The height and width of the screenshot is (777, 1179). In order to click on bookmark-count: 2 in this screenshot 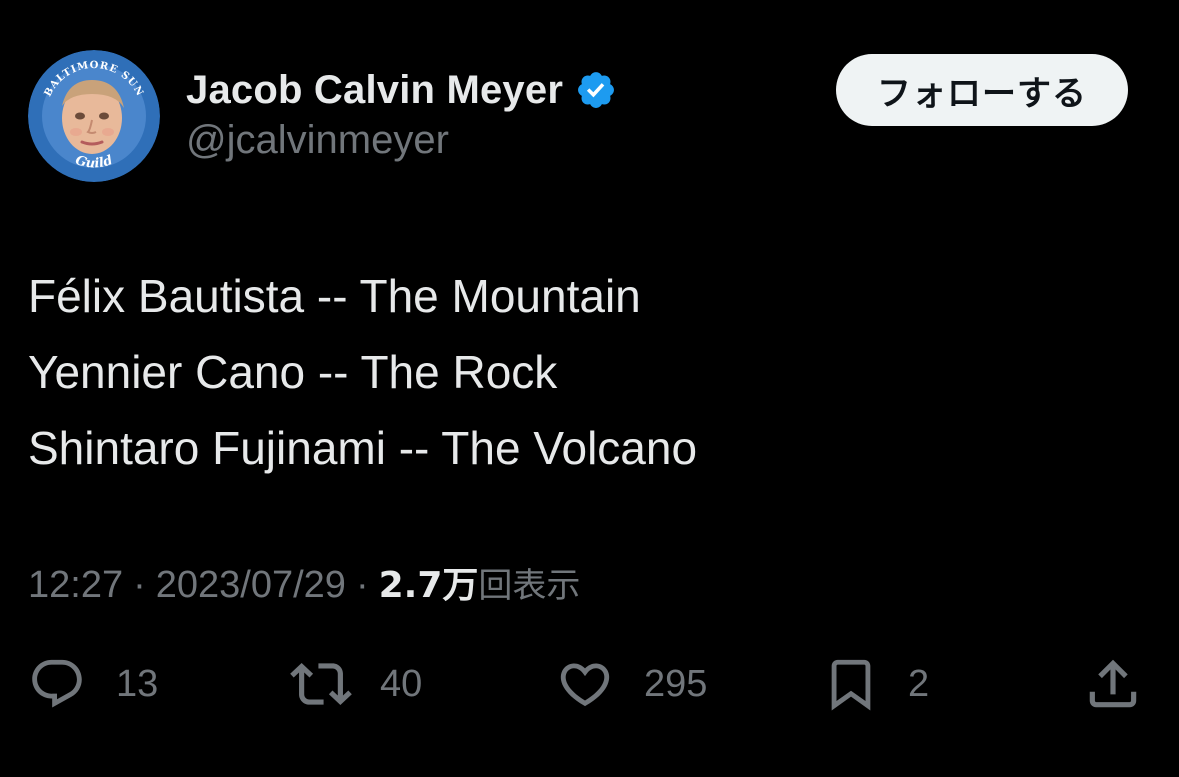, I will do `click(919, 683)`.